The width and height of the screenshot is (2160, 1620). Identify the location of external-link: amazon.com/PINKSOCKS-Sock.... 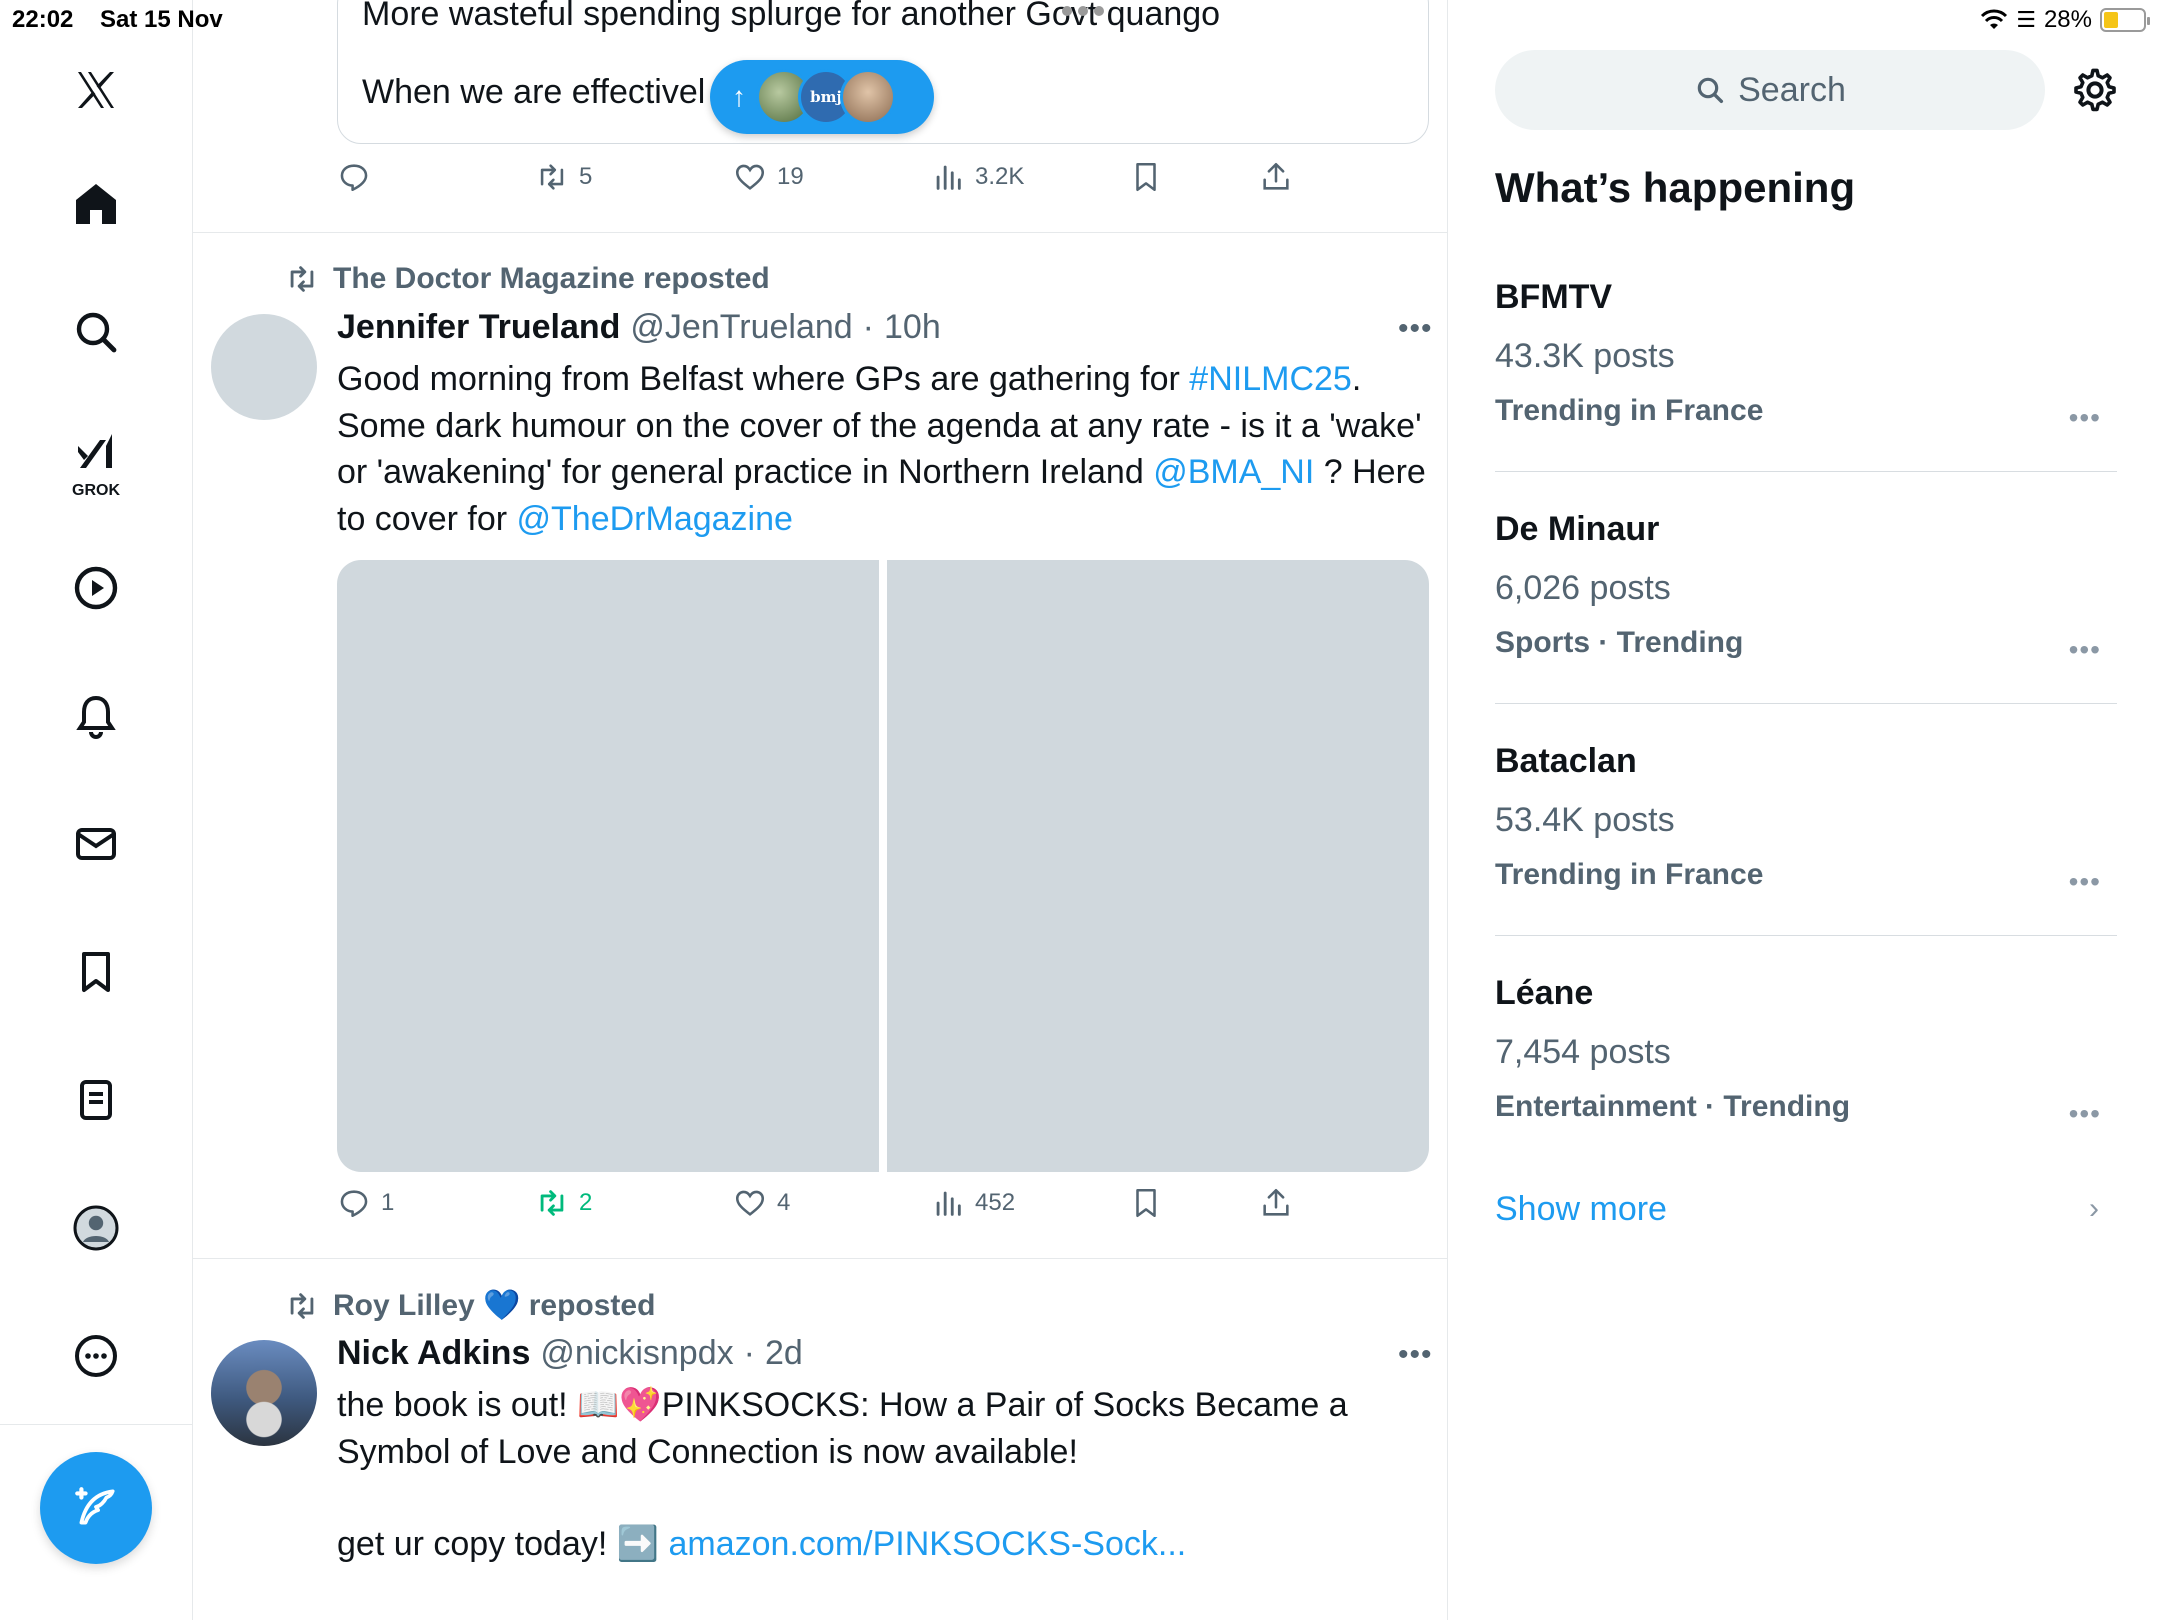
(928, 1544).